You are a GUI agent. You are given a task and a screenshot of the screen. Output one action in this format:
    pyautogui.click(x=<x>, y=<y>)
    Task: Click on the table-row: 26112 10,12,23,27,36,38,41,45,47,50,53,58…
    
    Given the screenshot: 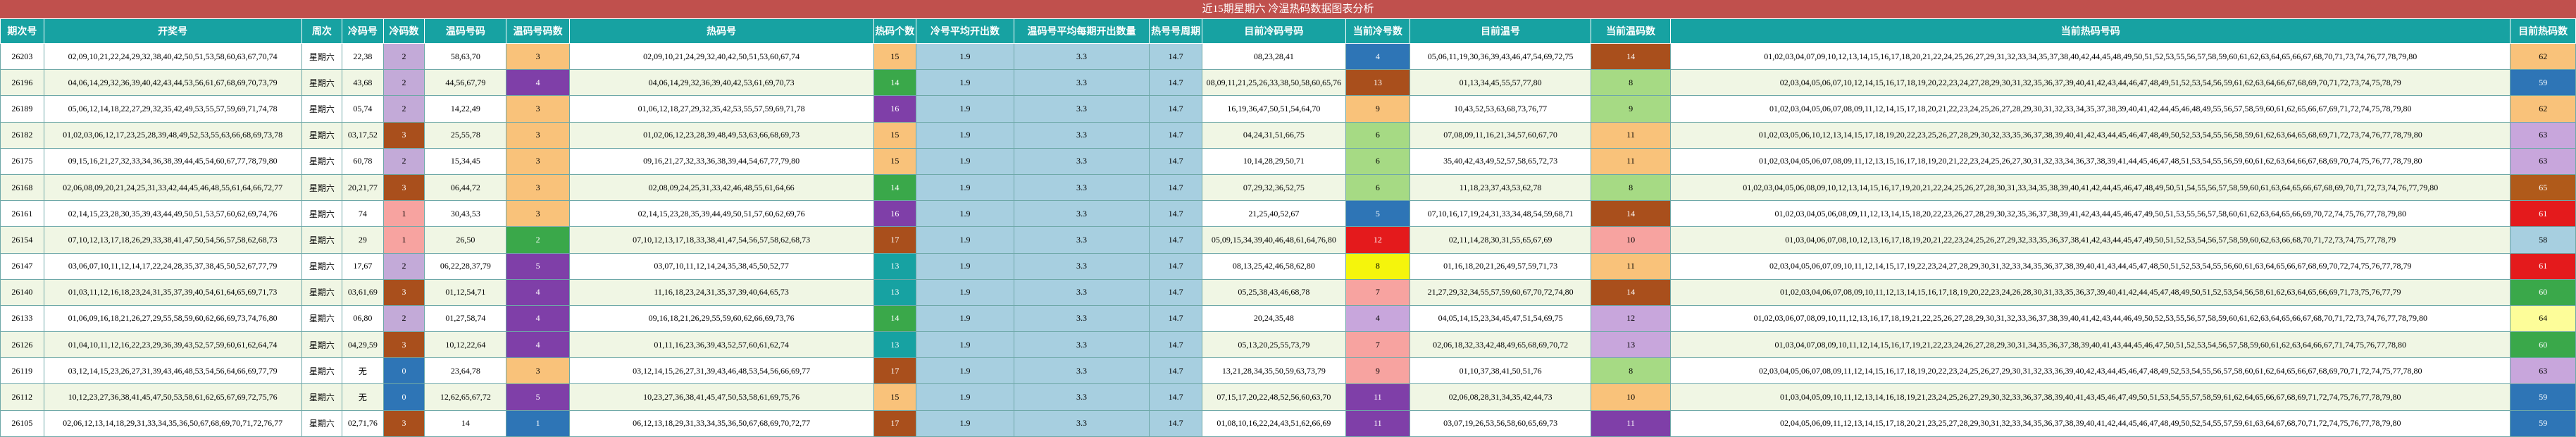 What is the action you would take?
    pyautogui.click(x=1288, y=397)
    